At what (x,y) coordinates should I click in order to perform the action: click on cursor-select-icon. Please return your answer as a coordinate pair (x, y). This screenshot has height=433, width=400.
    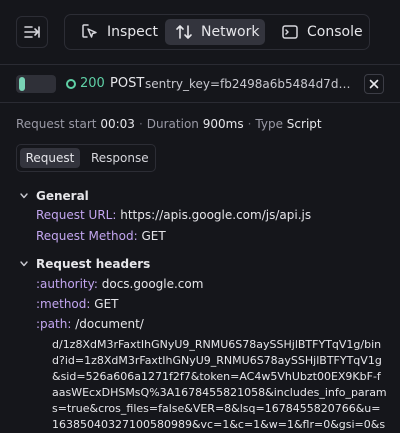
    Looking at the image, I should click on (89, 31).